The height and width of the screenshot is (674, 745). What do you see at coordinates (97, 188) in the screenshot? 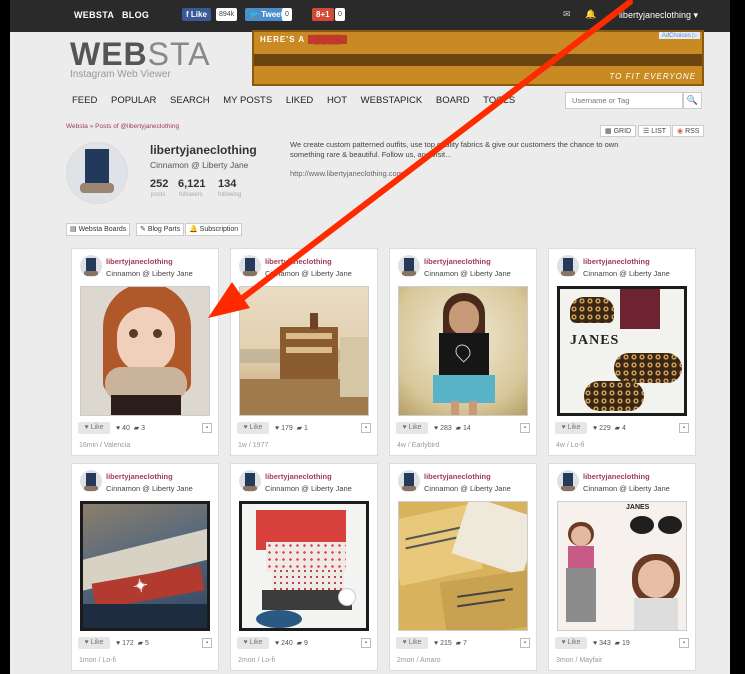
I see `avatar-shoes` at bounding box center [97, 188].